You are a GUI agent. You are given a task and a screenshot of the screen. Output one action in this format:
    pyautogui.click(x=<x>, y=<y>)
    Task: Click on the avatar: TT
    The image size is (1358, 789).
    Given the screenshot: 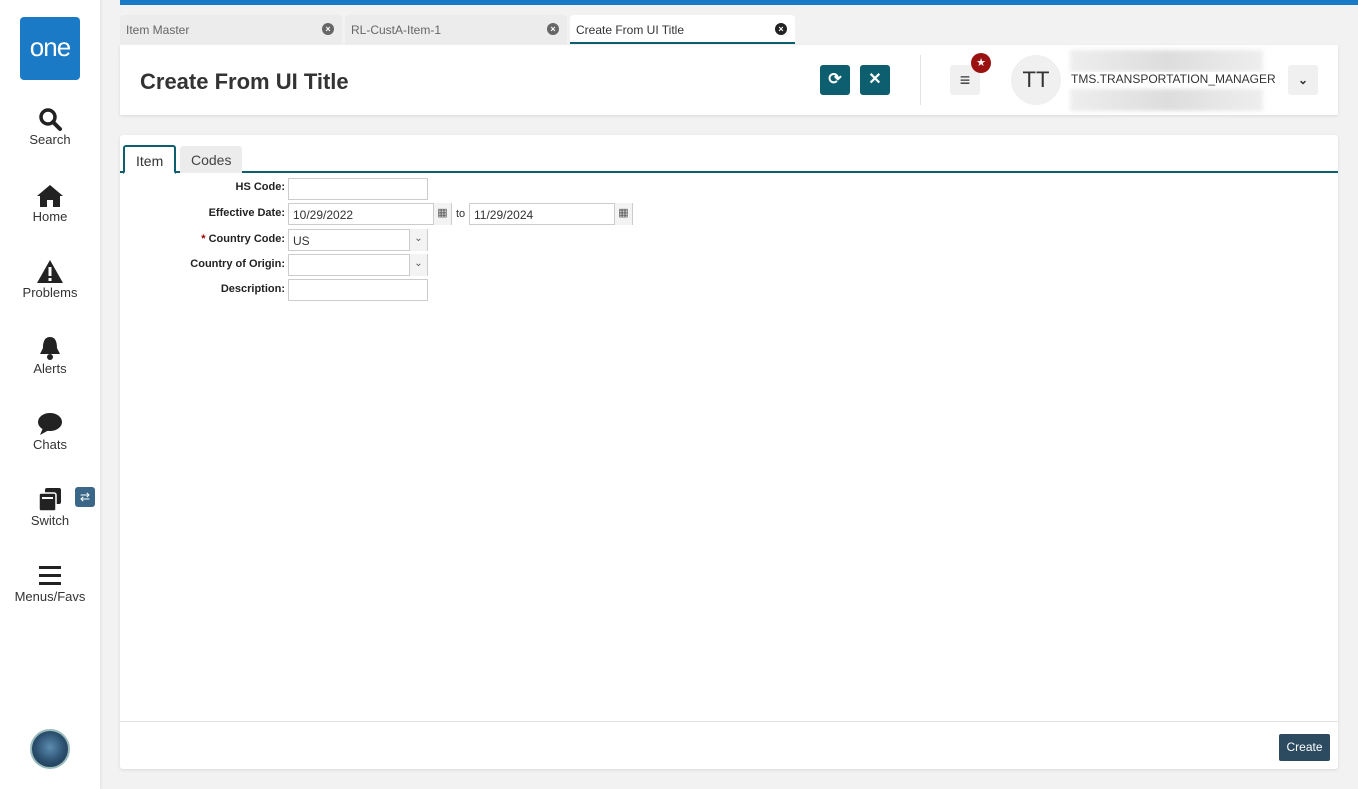 What is the action you would take?
    pyautogui.click(x=1036, y=80)
    